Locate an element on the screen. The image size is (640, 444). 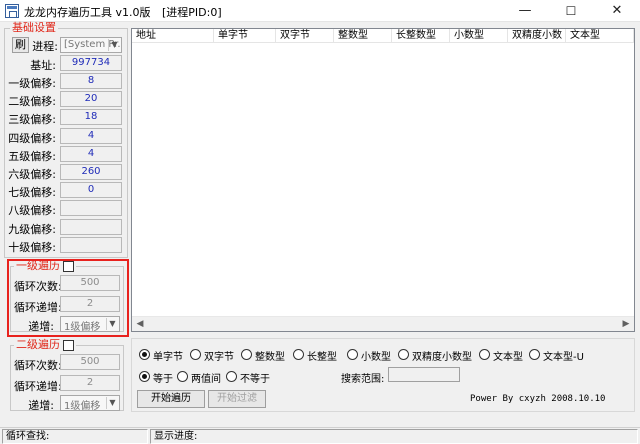
offset-label: 七级偏移: is located at coordinates (32, 193).